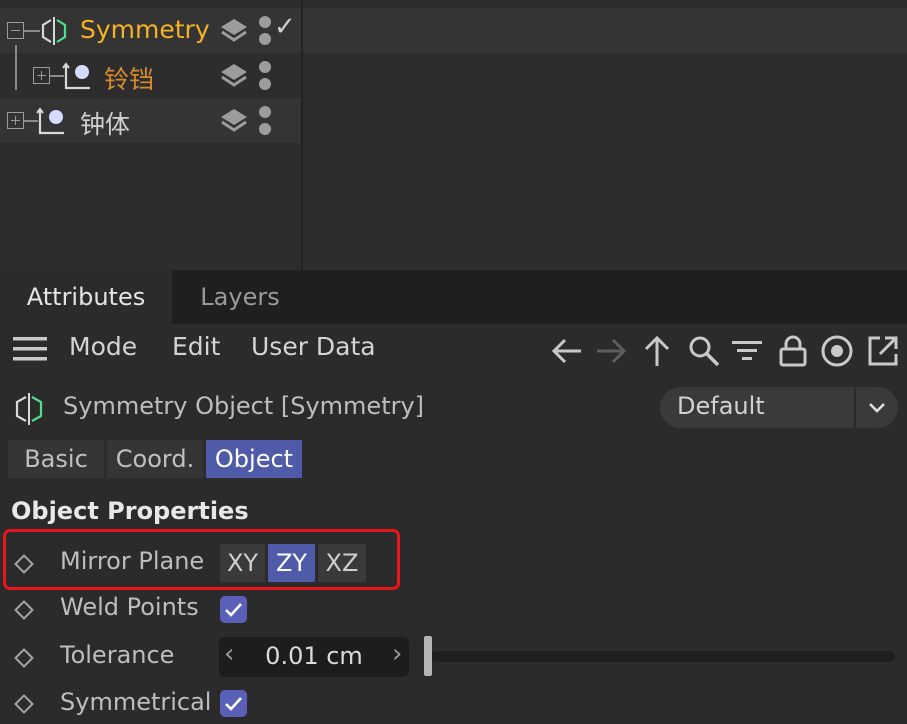 This screenshot has height=724, width=907. Describe the element at coordinates (453, 297) in the screenshot. I see `panel-tab-bar: Attributes Layers` at that location.